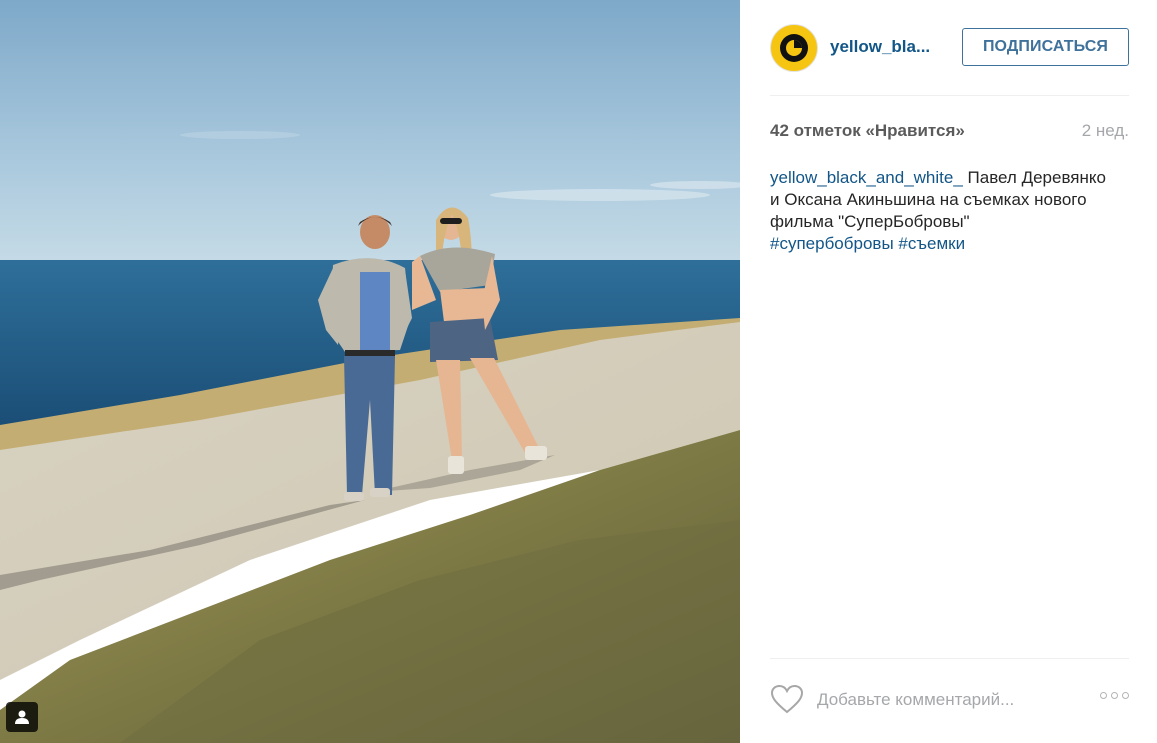  I want to click on user-tag-icon, so click(22, 717).